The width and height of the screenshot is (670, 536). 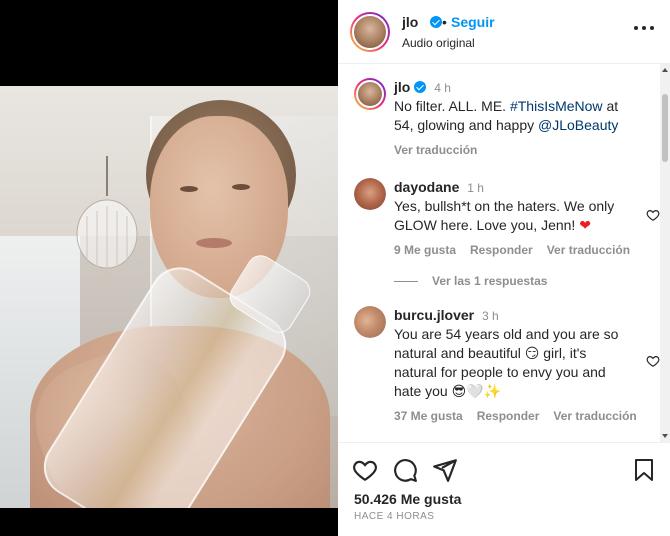 I want to click on sunglasses-heart-sparkles-emoji: 😎🤍✨, so click(x=476, y=391).